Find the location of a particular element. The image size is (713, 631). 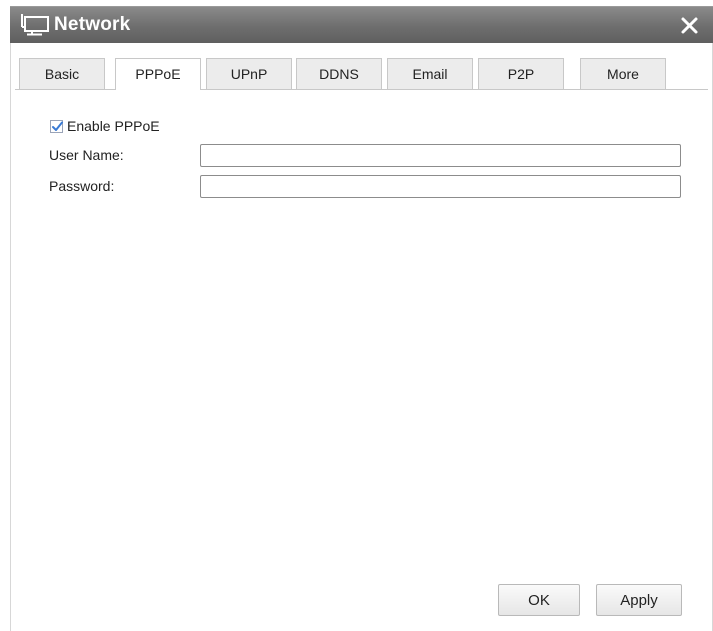

ok-button: OK is located at coordinates (539, 600).